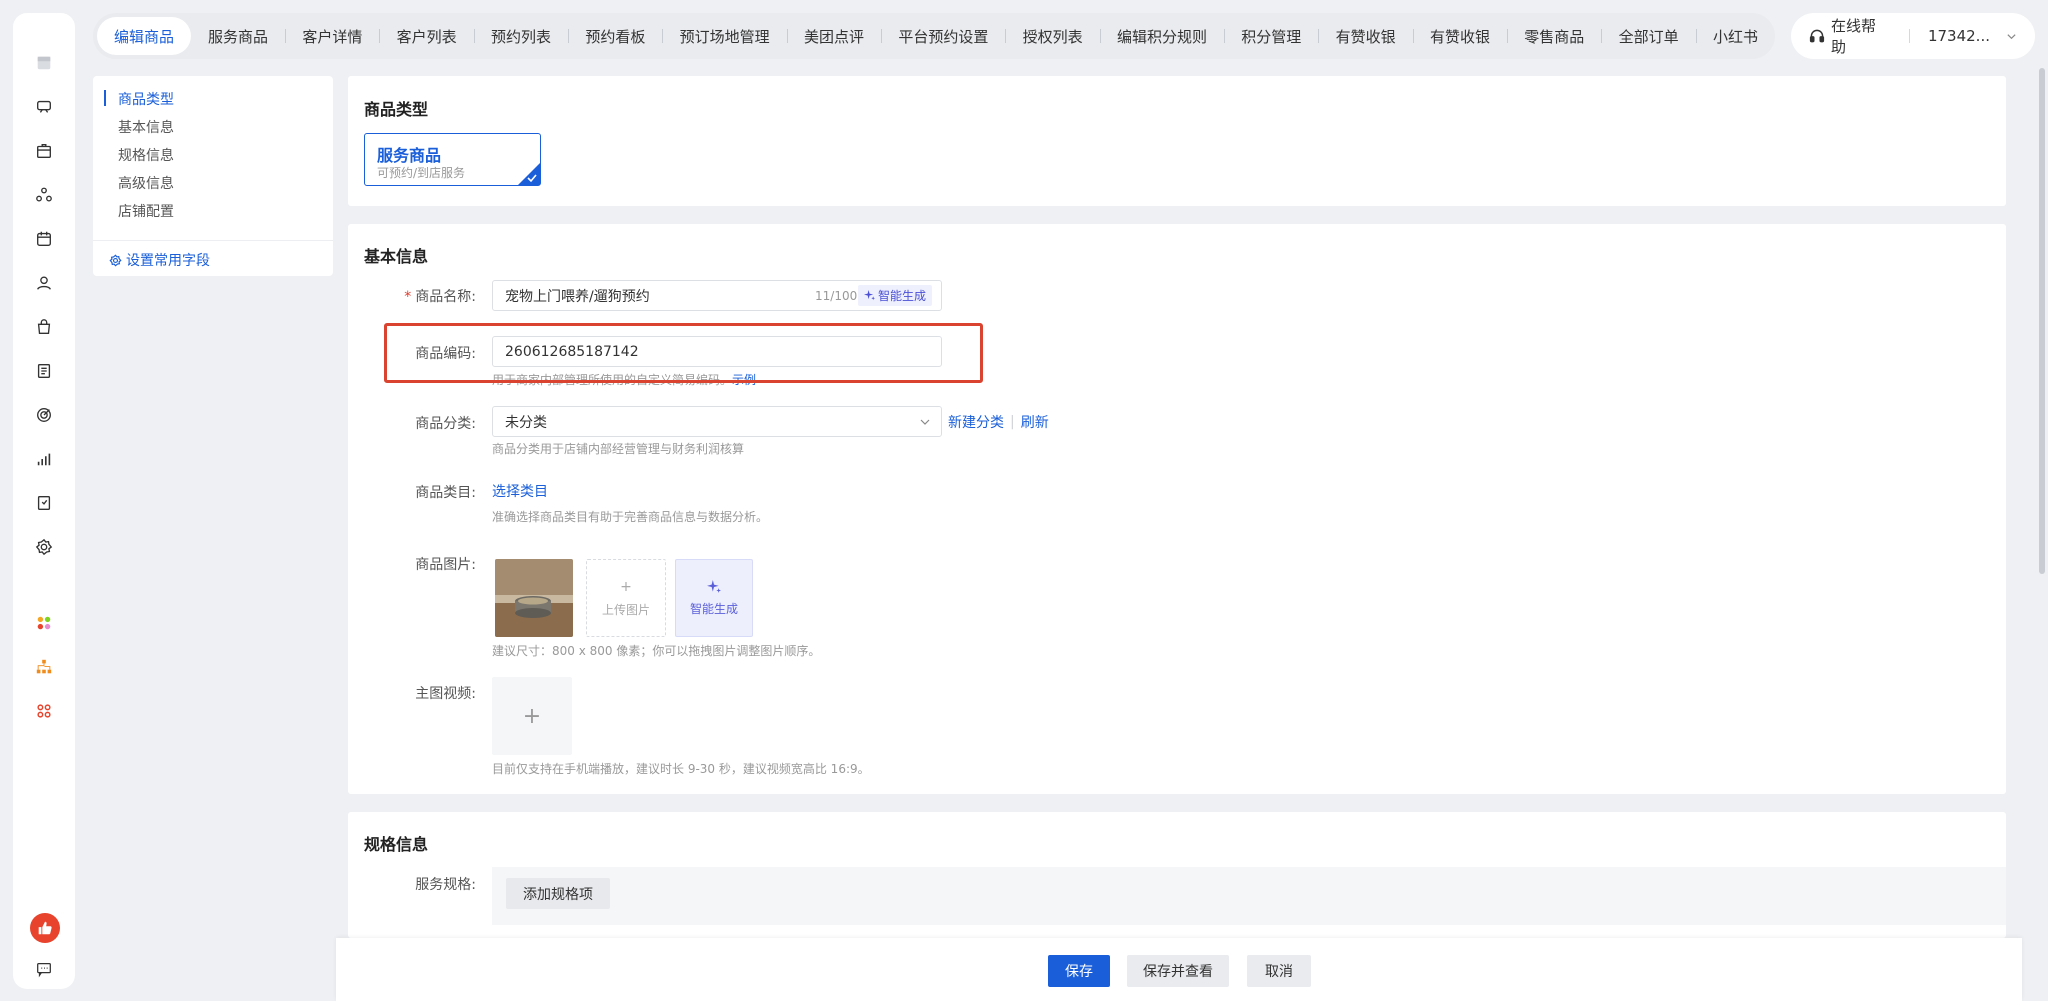 This screenshot has width=2048, height=1001. I want to click on ai-generate-image-button: 智能生成, so click(714, 598).